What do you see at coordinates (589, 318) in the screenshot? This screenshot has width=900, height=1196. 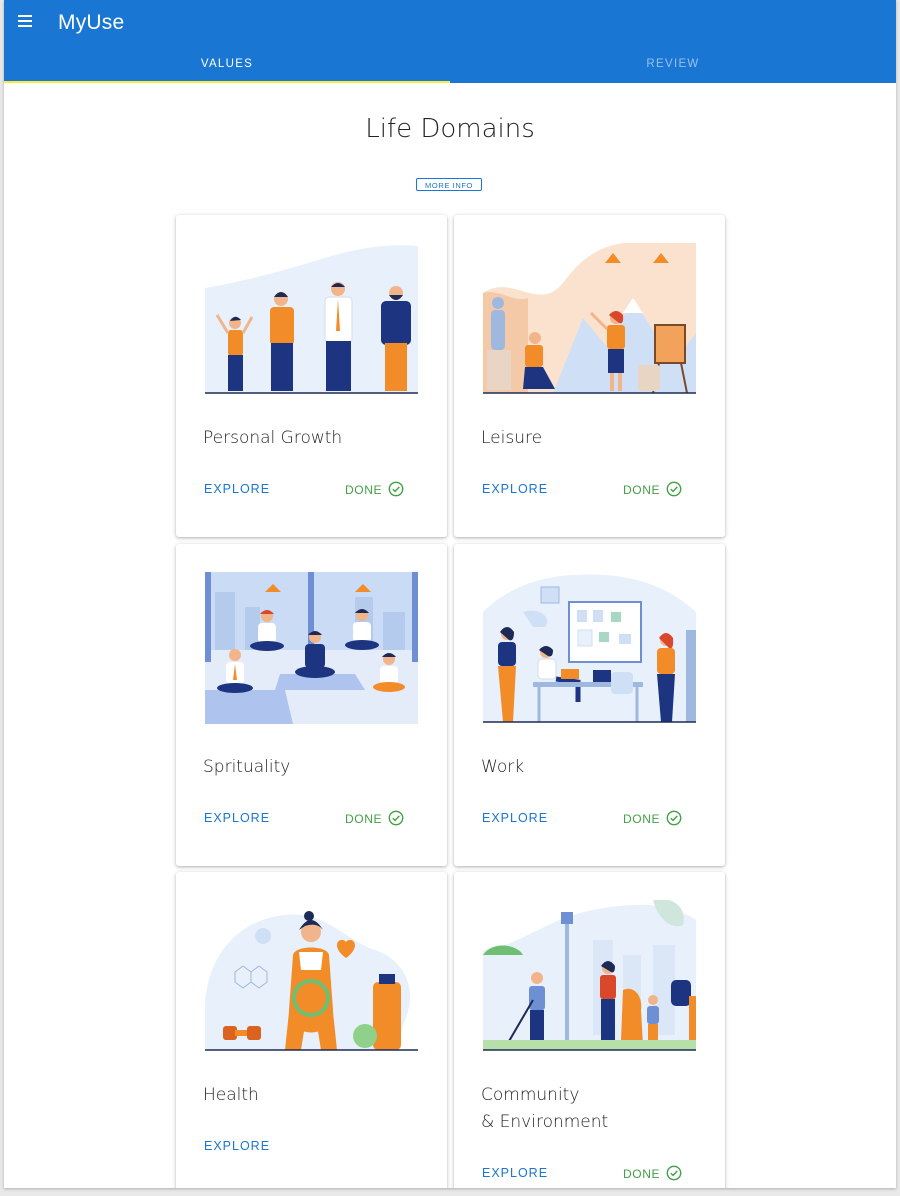 I see `artists-painting-illustration` at bounding box center [589, 318].